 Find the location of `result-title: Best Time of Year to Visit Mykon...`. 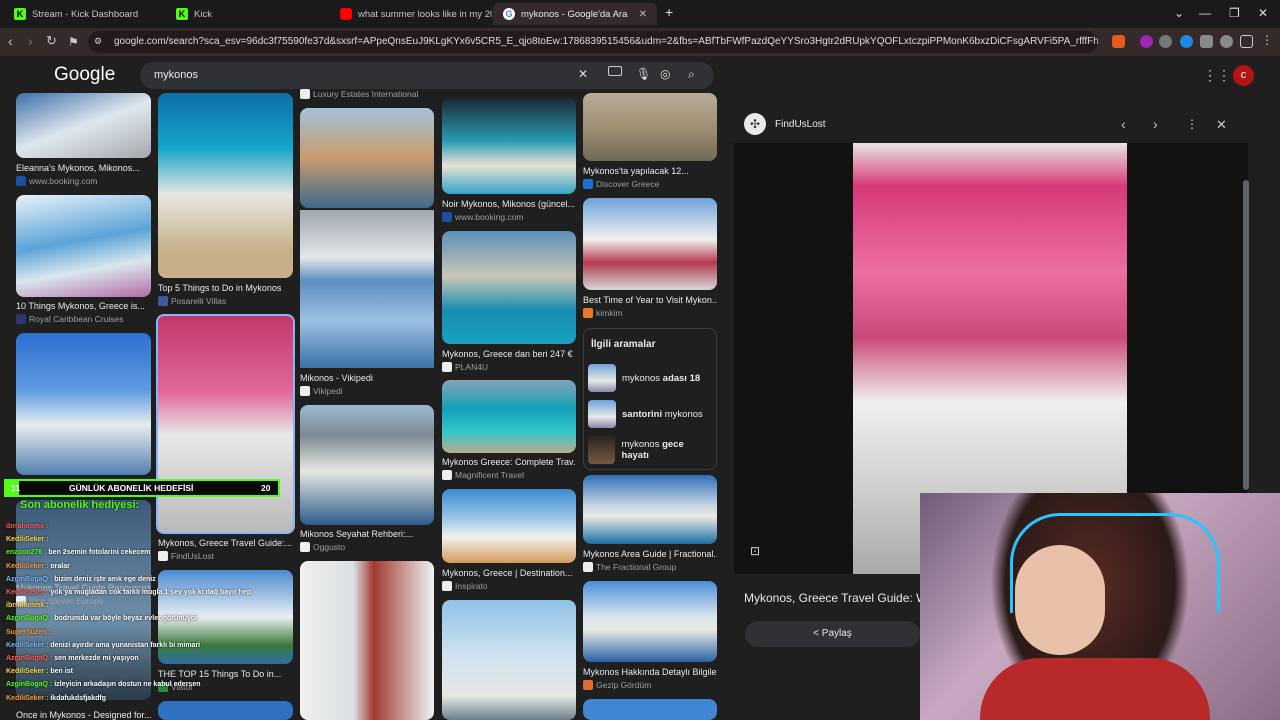

result-title: Best Time of Year to Visit Mykon... is located at coordinates (650, 300).